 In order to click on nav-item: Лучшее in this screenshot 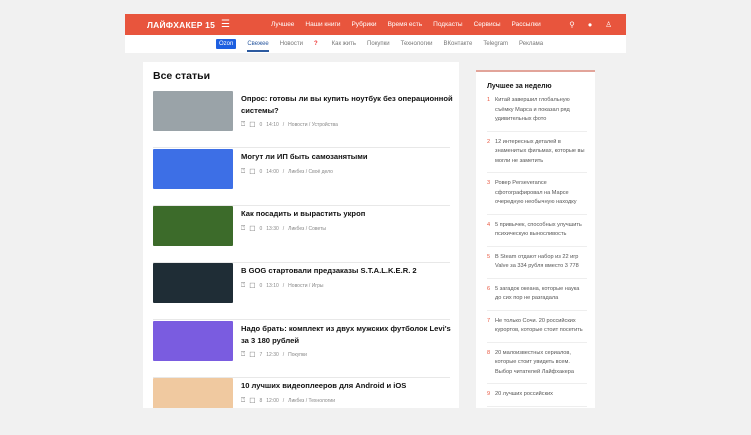, I will do `click(282, 24)`.